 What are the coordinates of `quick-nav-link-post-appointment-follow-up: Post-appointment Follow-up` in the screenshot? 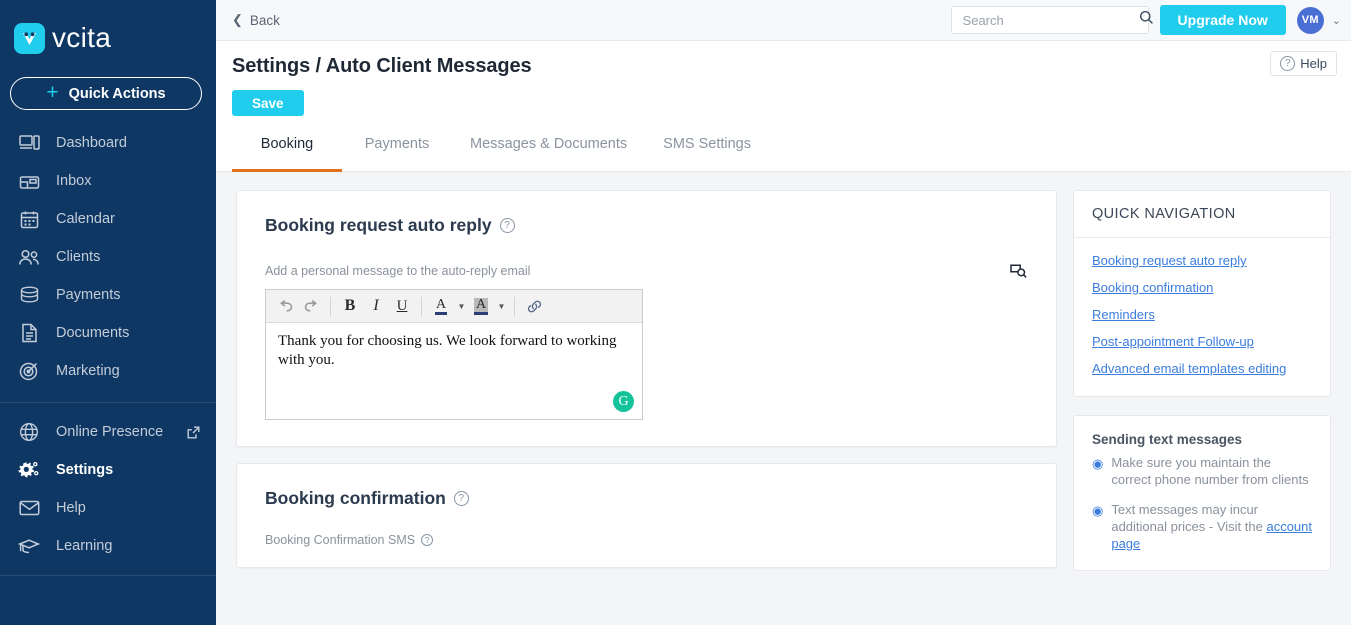 It's located at (1202, 341).